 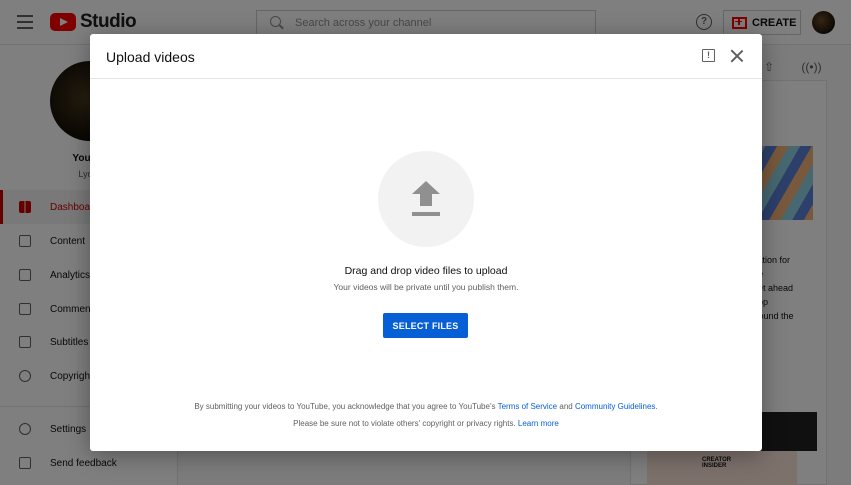 I want to click on close-icon, so click(x=737, y=56).